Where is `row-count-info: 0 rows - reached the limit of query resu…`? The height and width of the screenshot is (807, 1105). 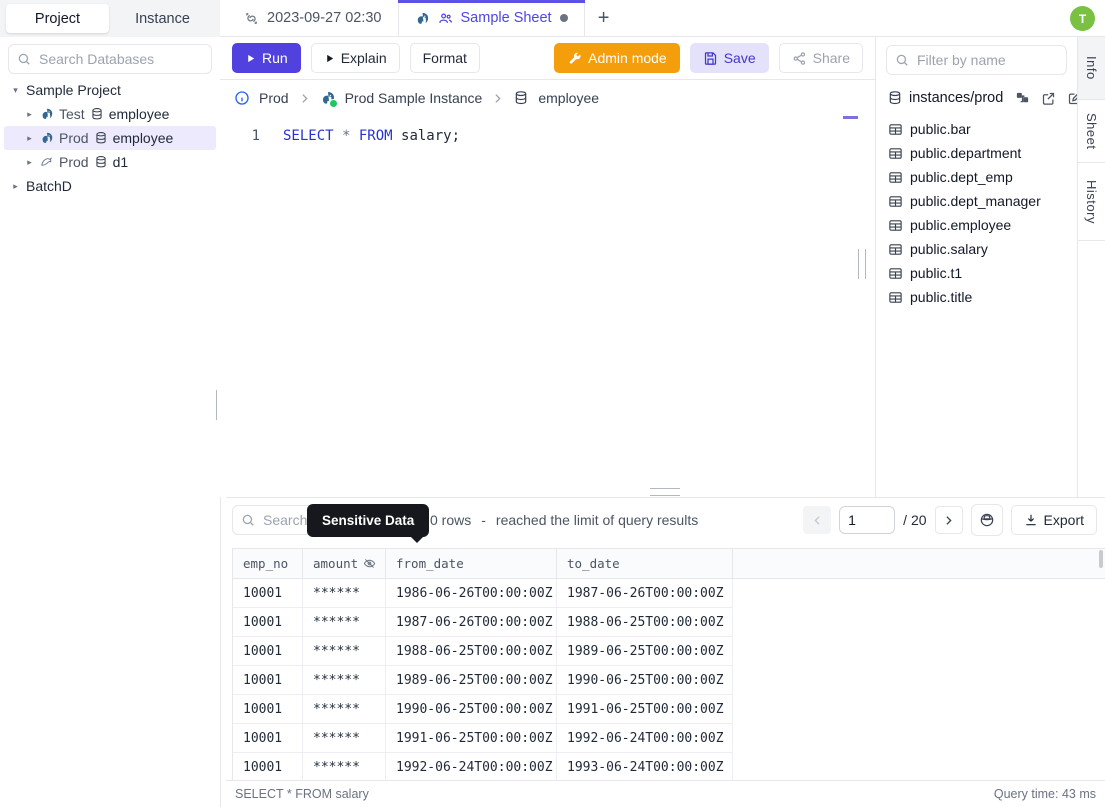 row-count-info: 0 rows - reached the limit of query resu… is located at coordinates (564, 520).